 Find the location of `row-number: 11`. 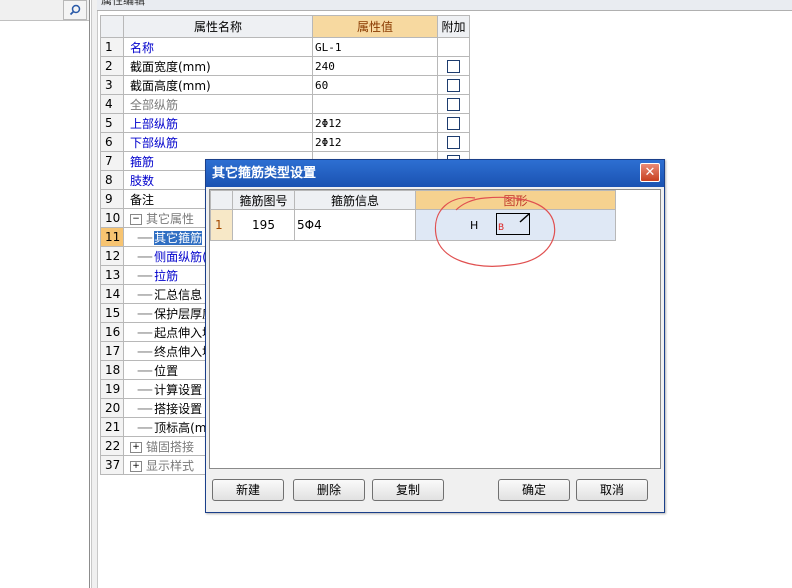

row-number: 11 is located at coordinates (112, 237).